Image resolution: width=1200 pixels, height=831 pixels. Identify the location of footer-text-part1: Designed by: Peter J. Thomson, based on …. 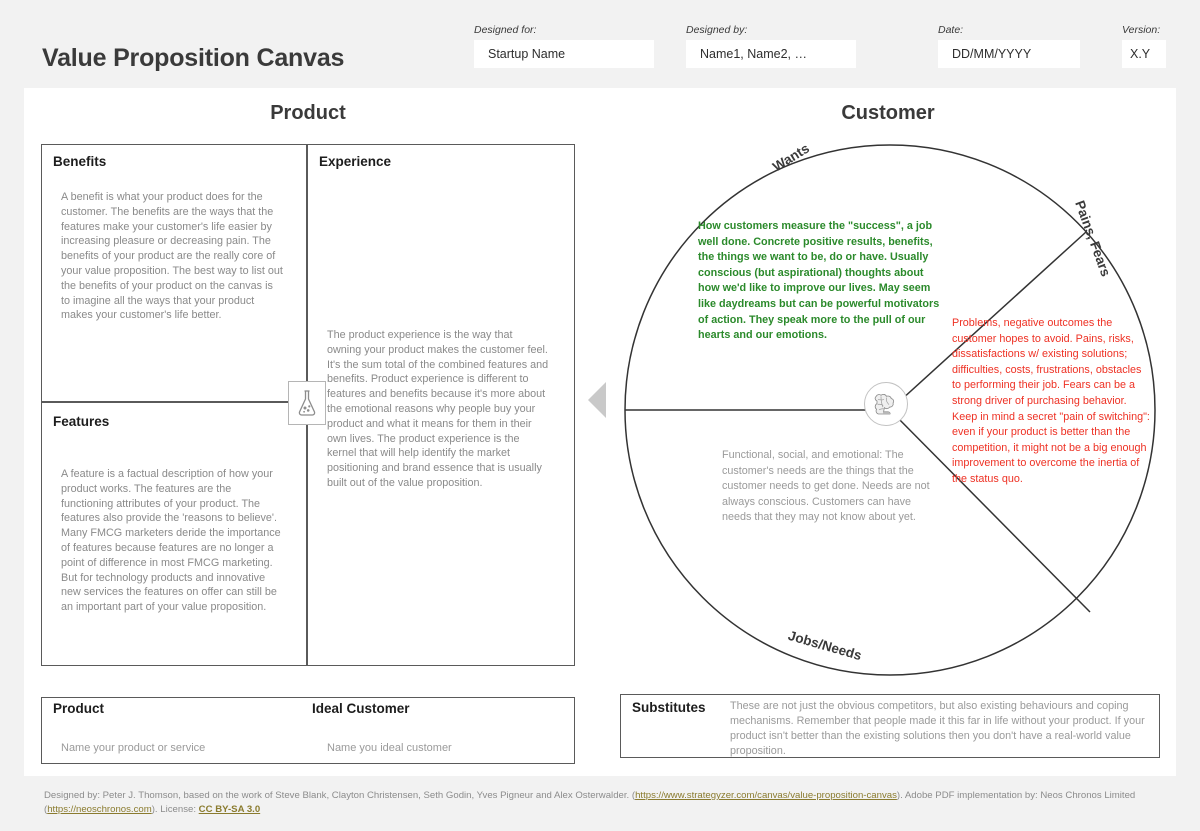
(340, 795).